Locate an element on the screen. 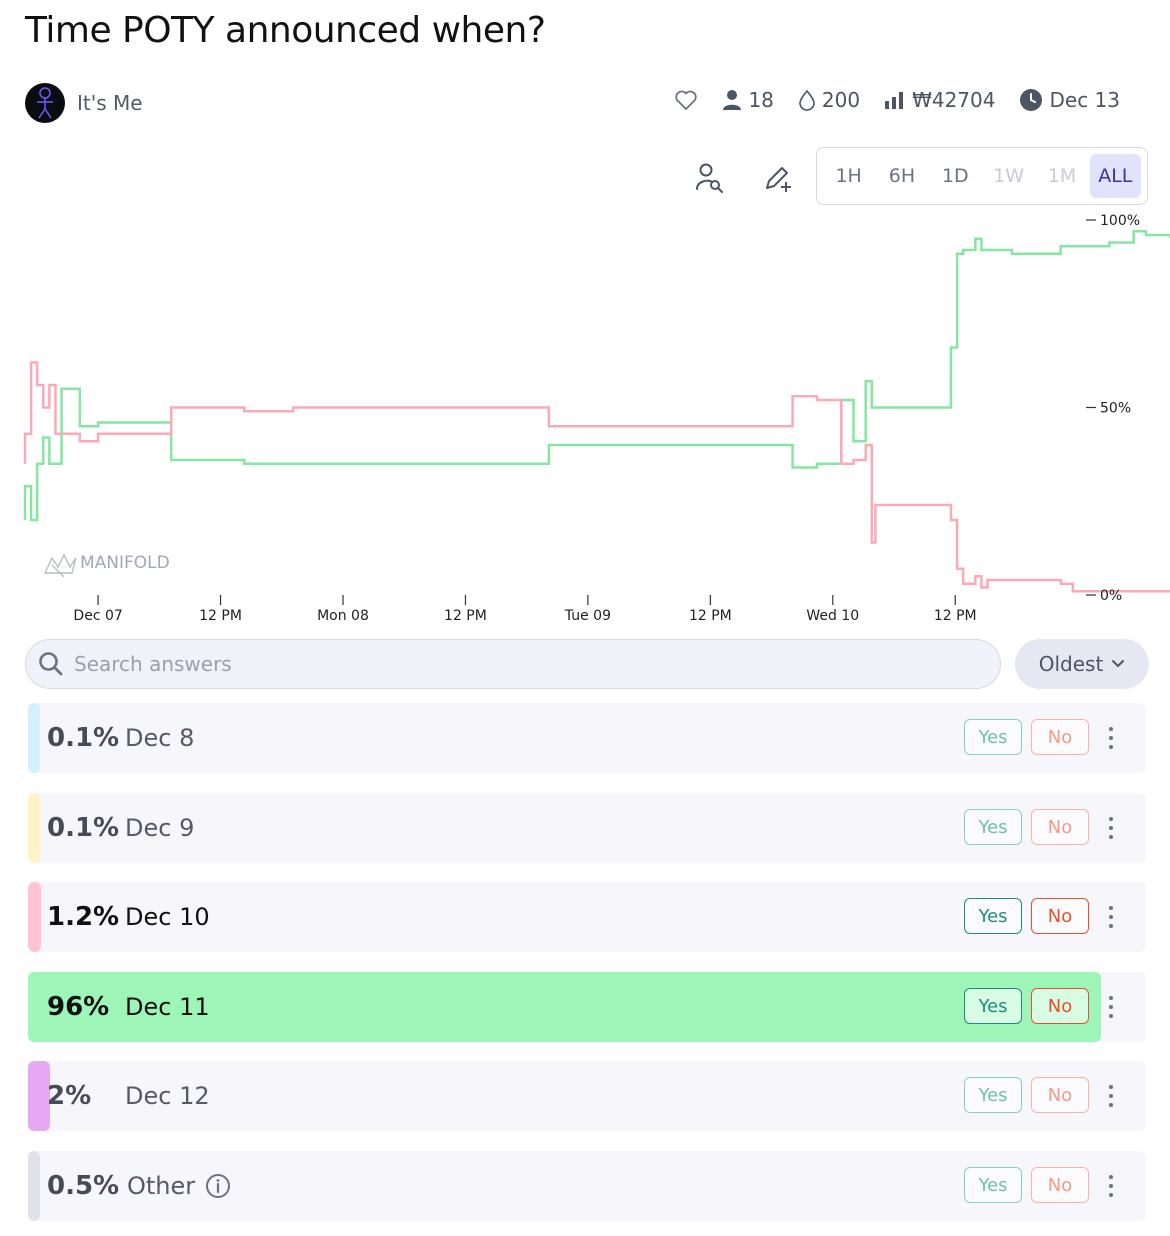 Image resolution: width=1170 pixels, height=1236 pixels. answer-label: Dec 11 is located at coordinates (167, 1007).